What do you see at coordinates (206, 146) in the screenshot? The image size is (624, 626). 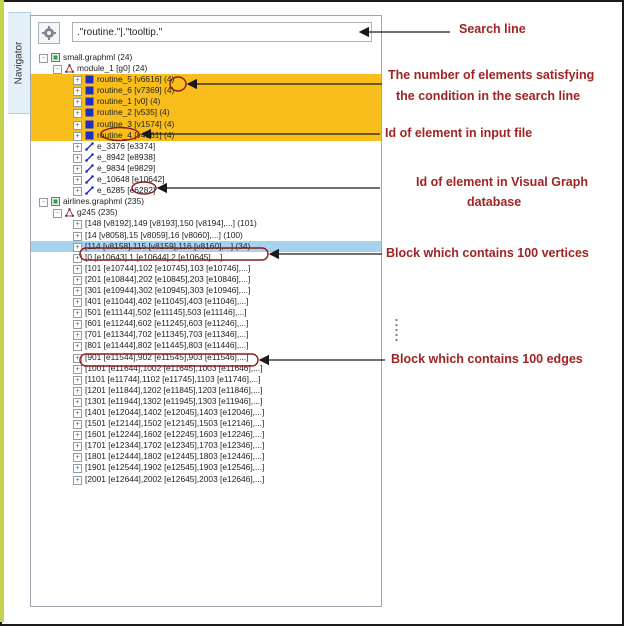 I see `tree-row: + e_3376 [e3374]` at bounding box center [206, 146].